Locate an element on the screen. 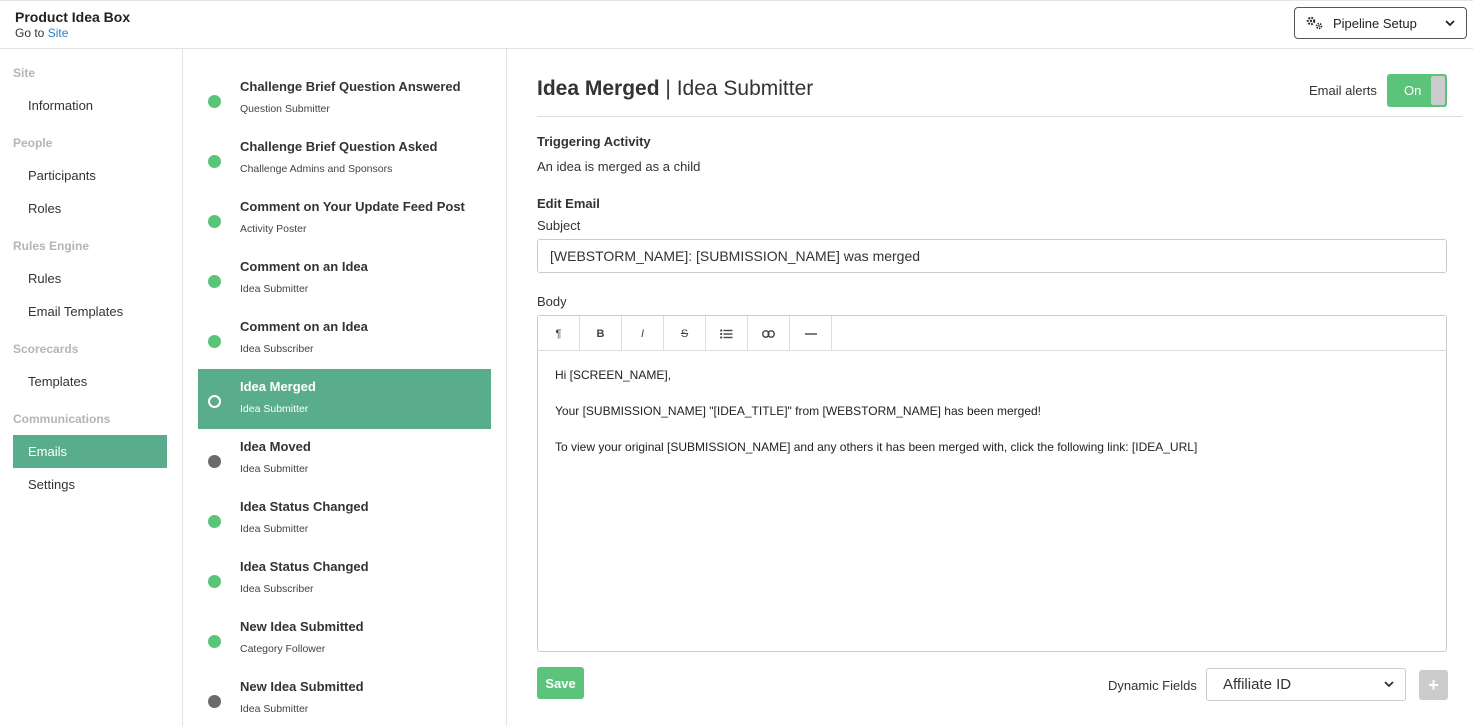 The width and height of the screenshot is (1473, 726). nav-item-participants: Participants is located at coordinates (90, 175).